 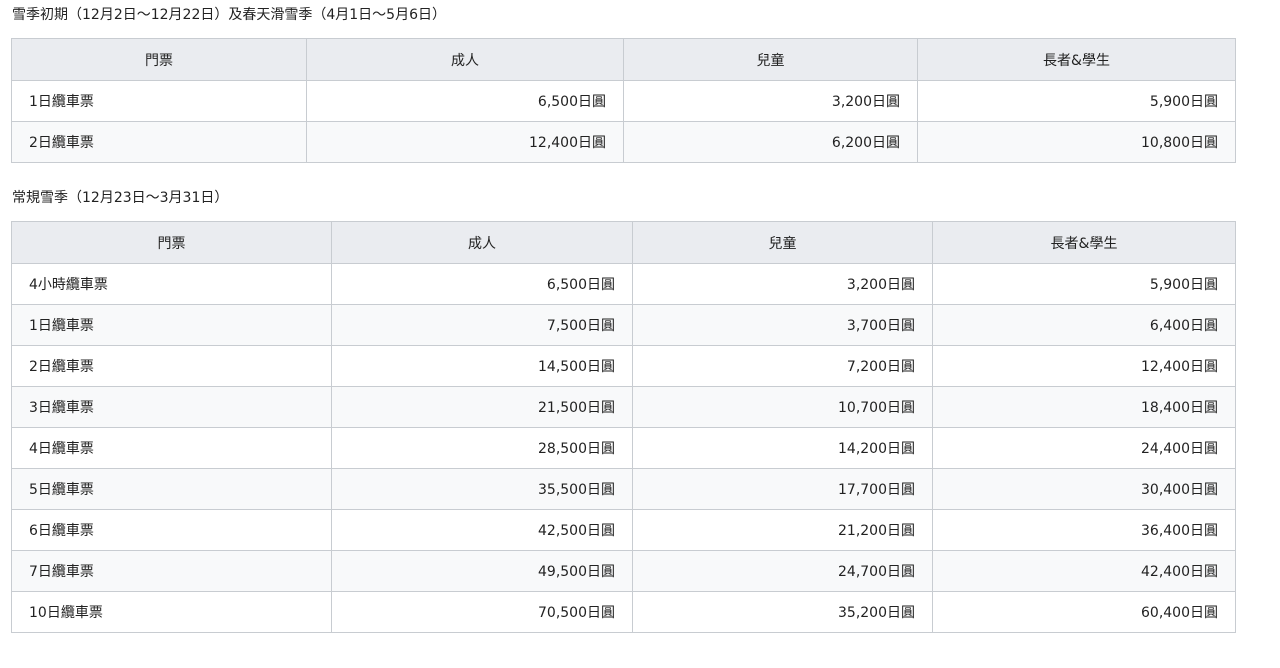 I want to click on table-row: 1日纜車票 7,500日圓 3,700日圓 6,400日圓, so click(x=623, y=325).